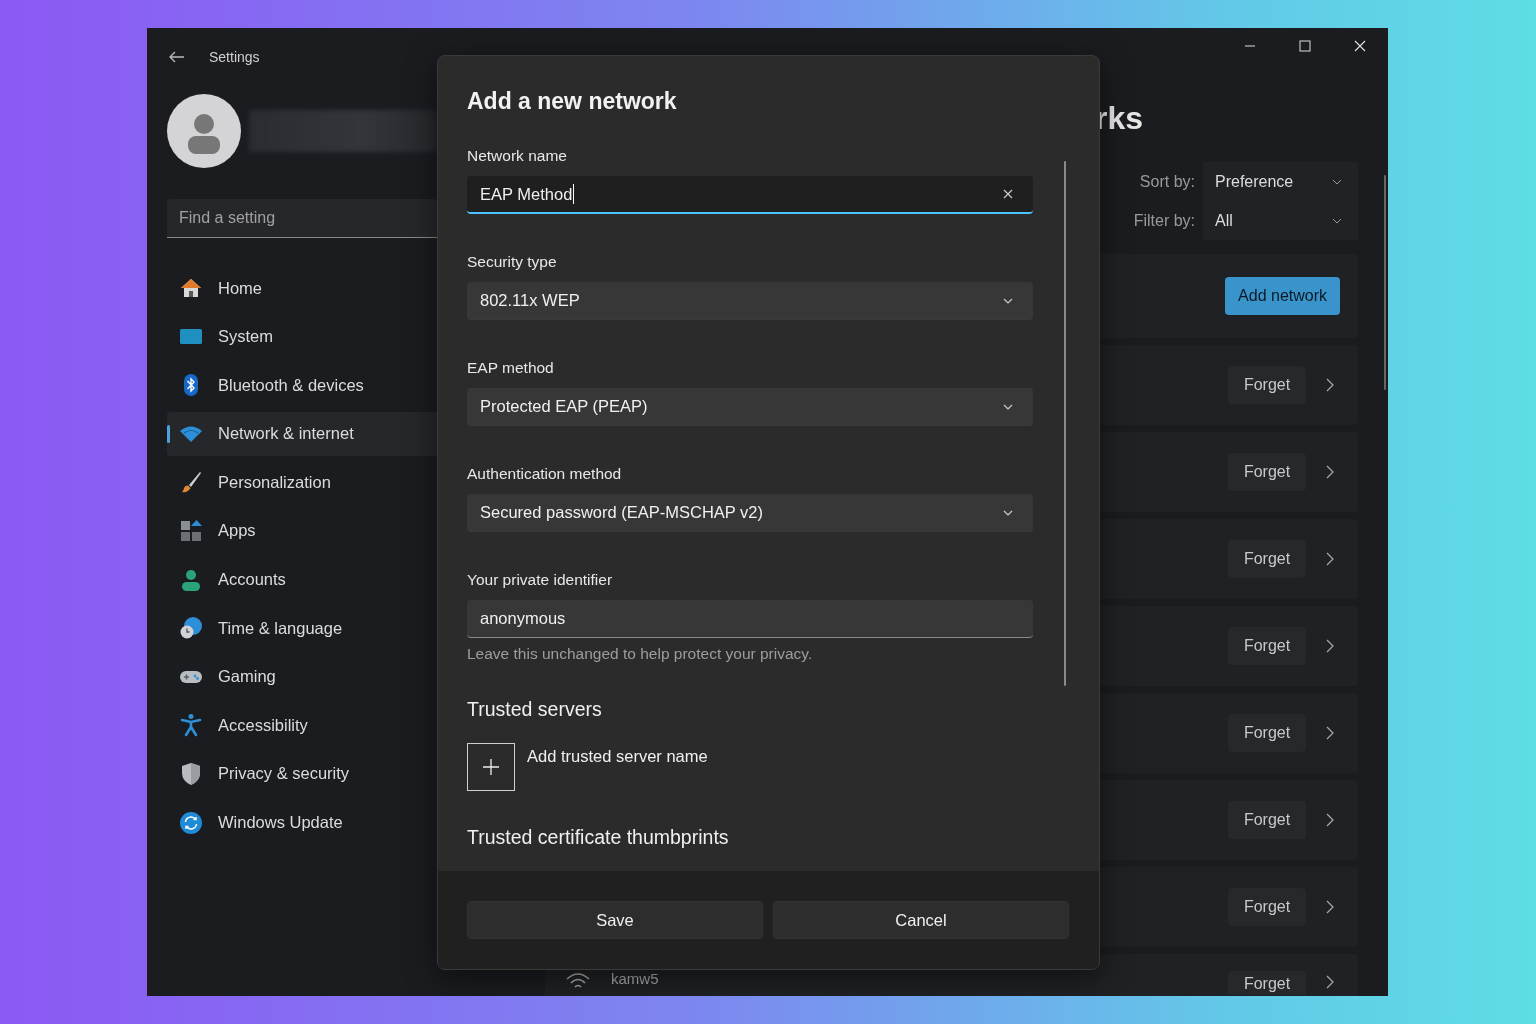  What do you see at coordinates (302, 336) in the screenshot?
I see `nav-item: System` at bounding box center [302, 336].